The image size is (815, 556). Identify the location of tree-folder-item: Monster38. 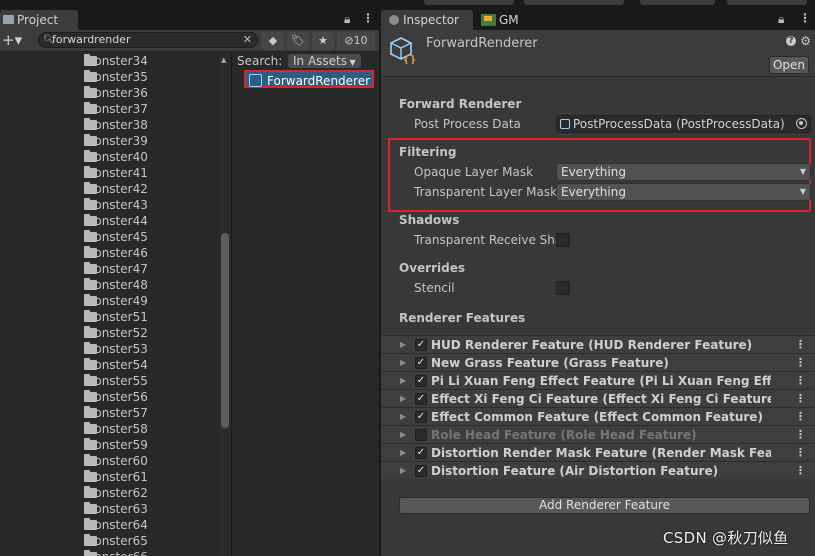
(115, 125).